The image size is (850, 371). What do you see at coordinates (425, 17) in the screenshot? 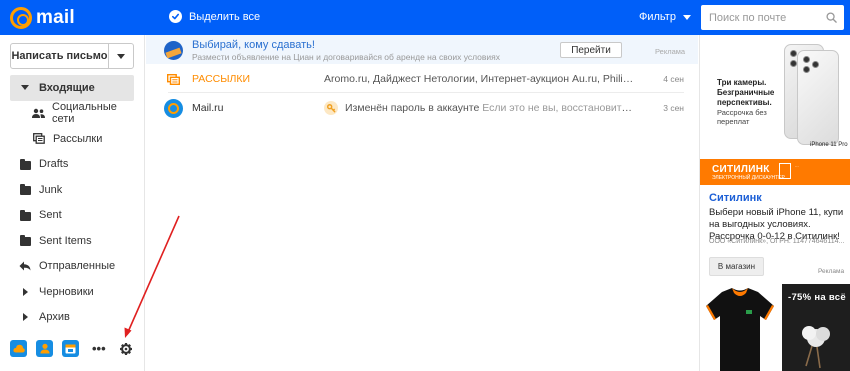
I see `top-header: mail Выделить все Фильтр` at bounding box center [425, 17].